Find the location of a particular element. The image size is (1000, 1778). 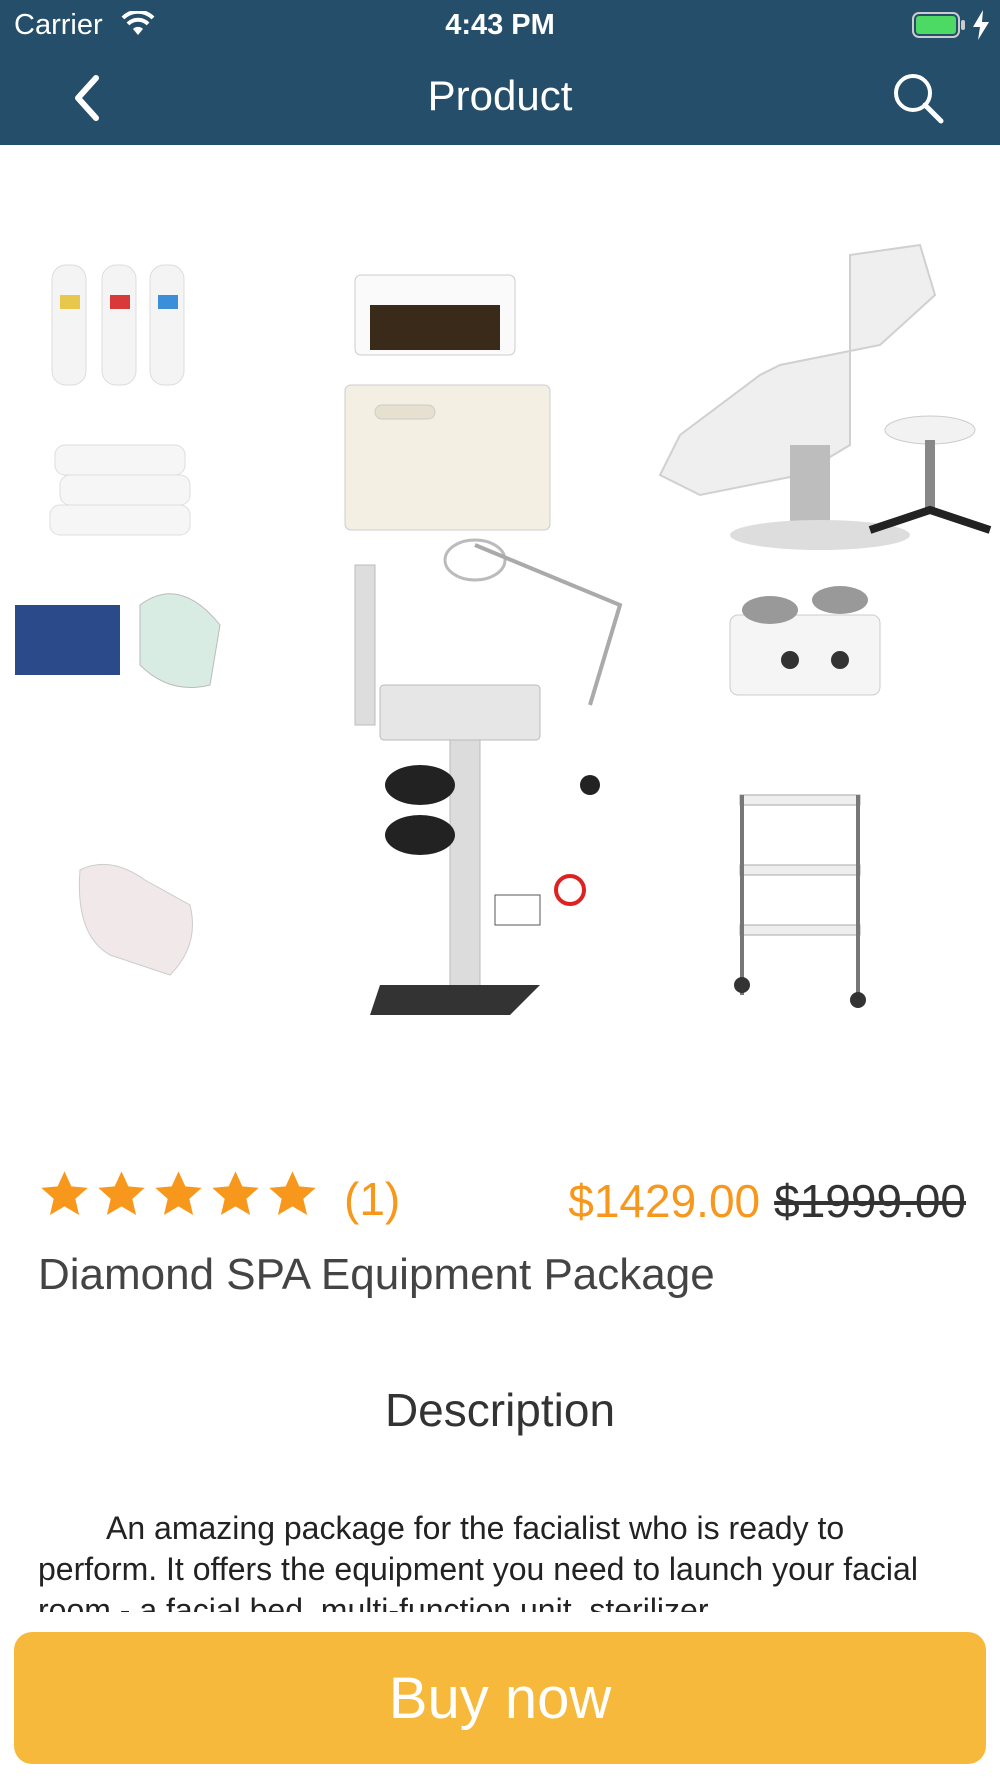

rating-stars is located at coordinates (178, 1194).